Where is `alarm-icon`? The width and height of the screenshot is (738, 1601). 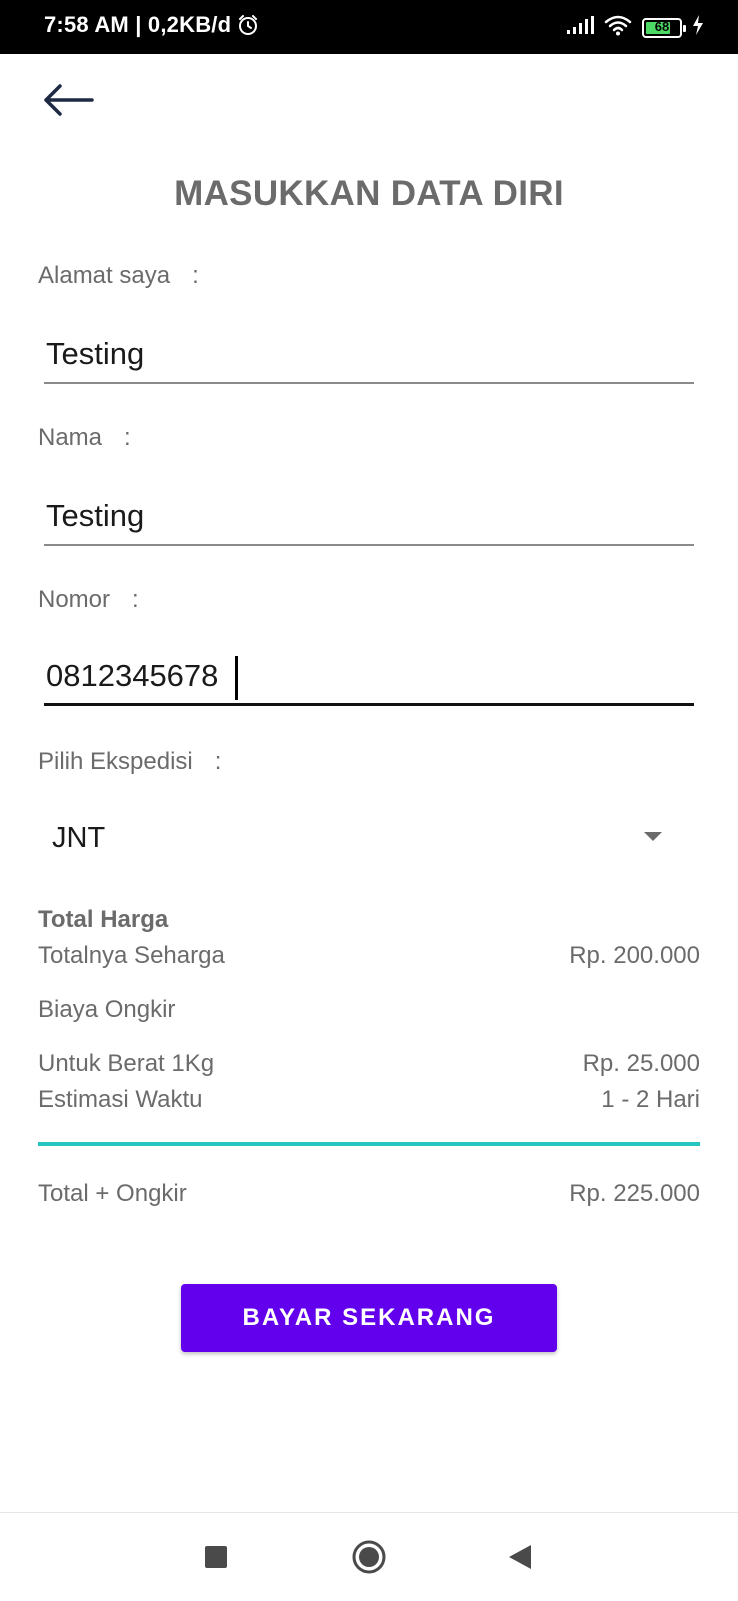 alarm-icon is located at coordinates (248, 25).